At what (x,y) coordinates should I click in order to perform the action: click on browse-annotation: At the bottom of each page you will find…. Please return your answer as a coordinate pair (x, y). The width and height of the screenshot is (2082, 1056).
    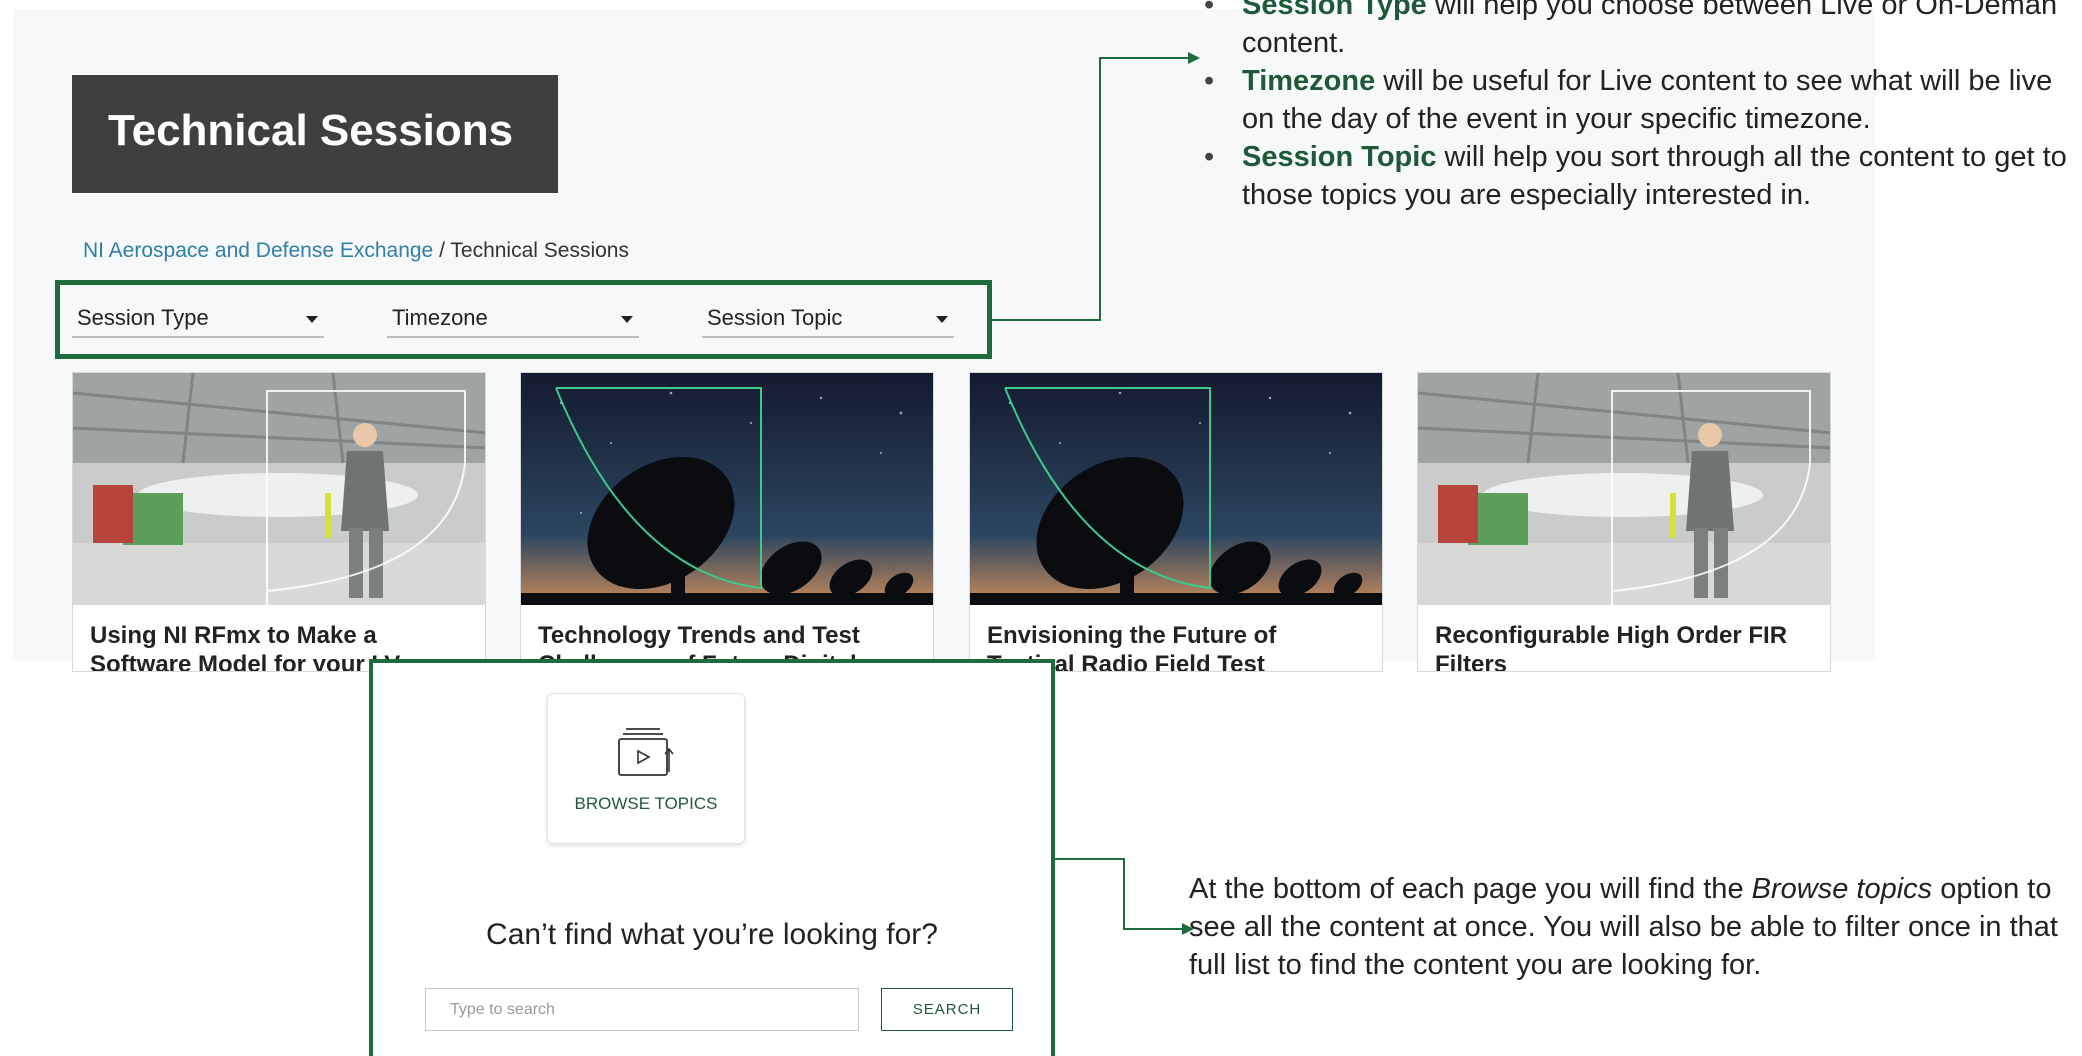
    Looking at the image, I should click on (1623, 927).